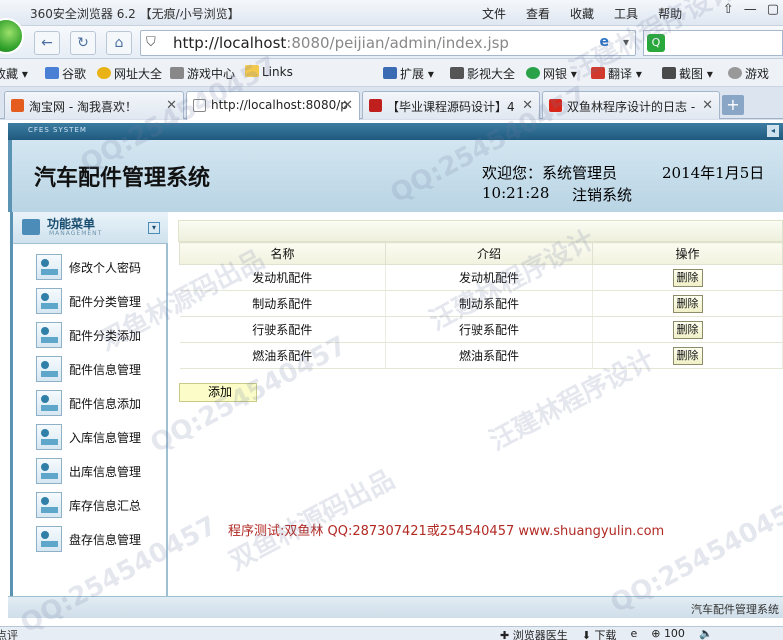  What do you see at coordinates (733, 105) in the screenshot?
I see `new-tab-button: +` at bounding box center [733, 105].